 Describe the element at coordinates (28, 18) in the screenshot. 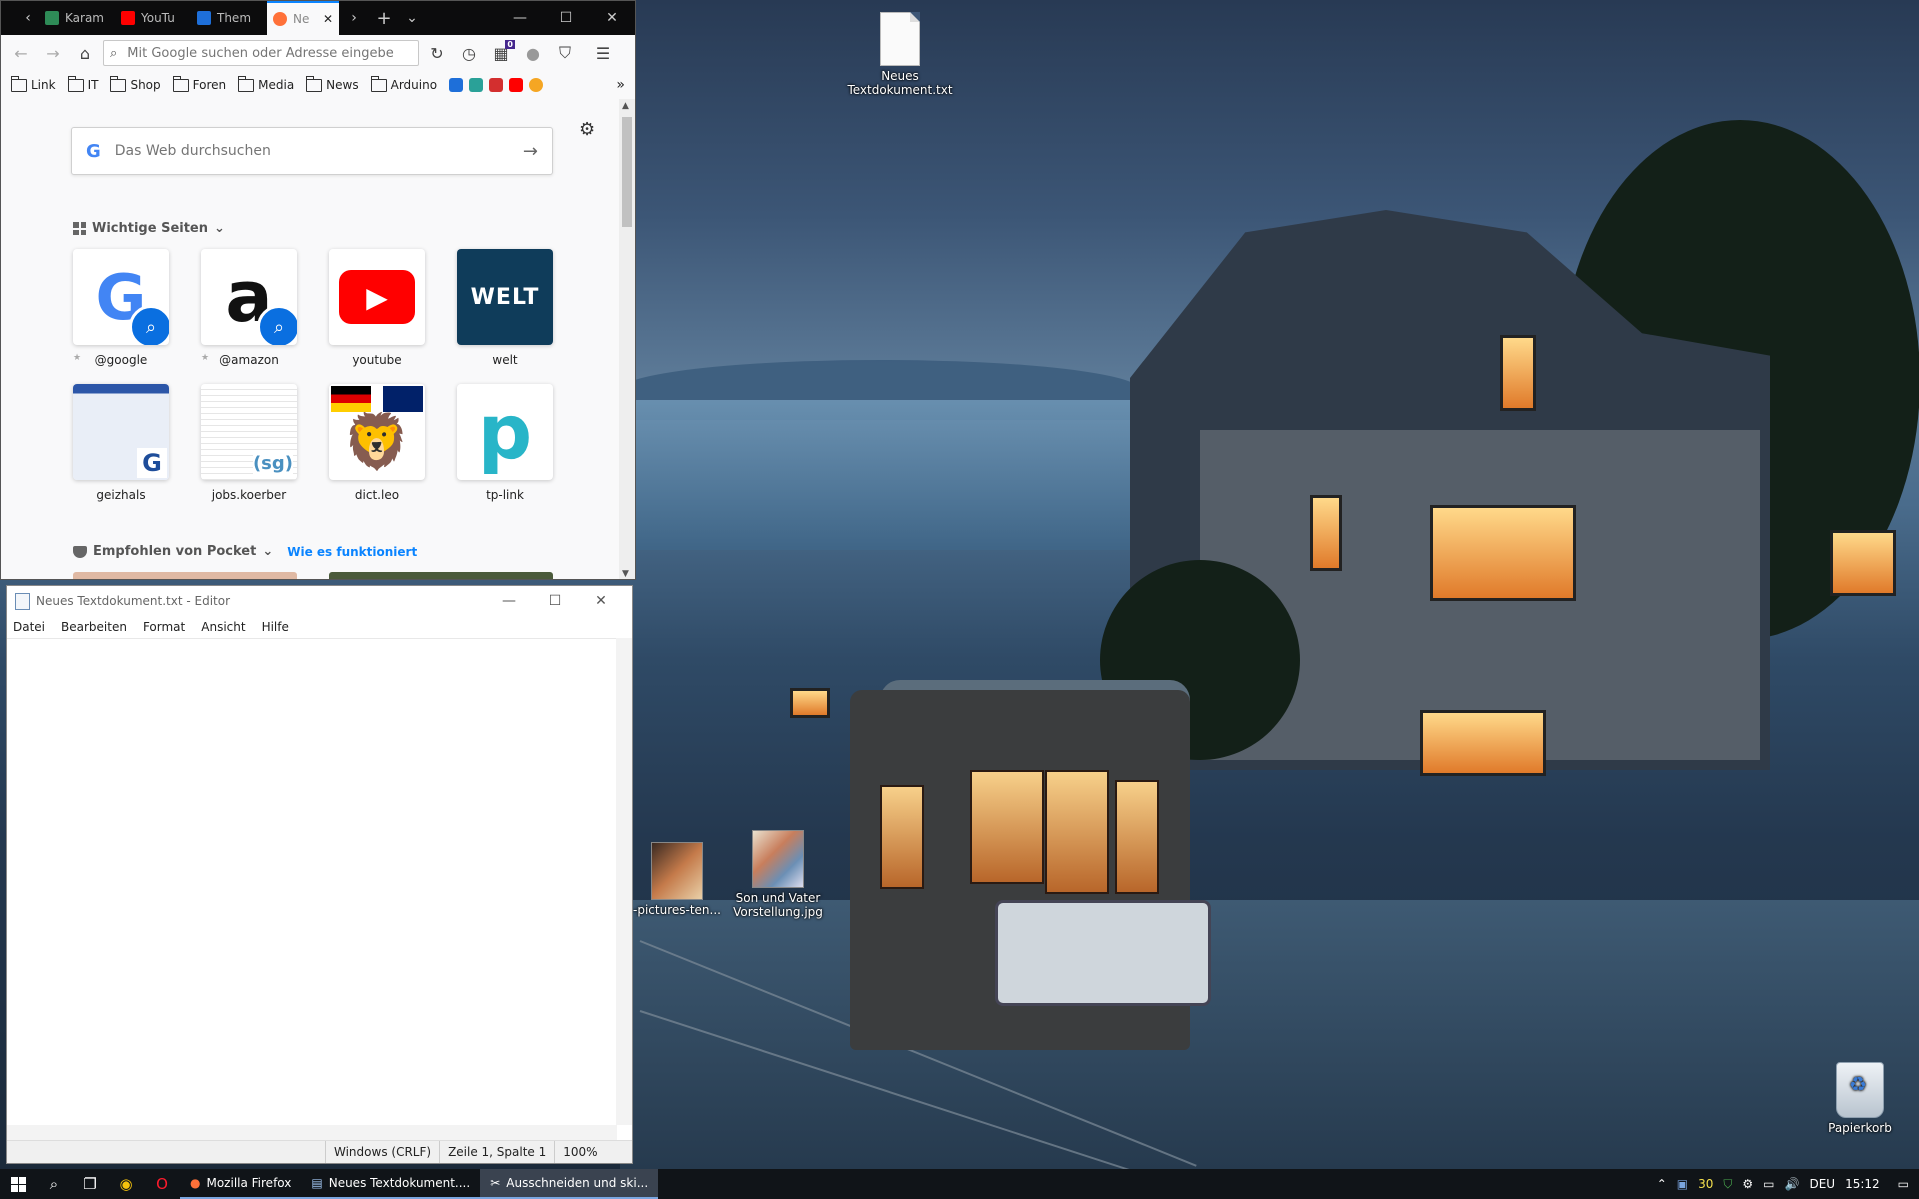

I see `tab-scroll-left-icon: ‹` at that location.